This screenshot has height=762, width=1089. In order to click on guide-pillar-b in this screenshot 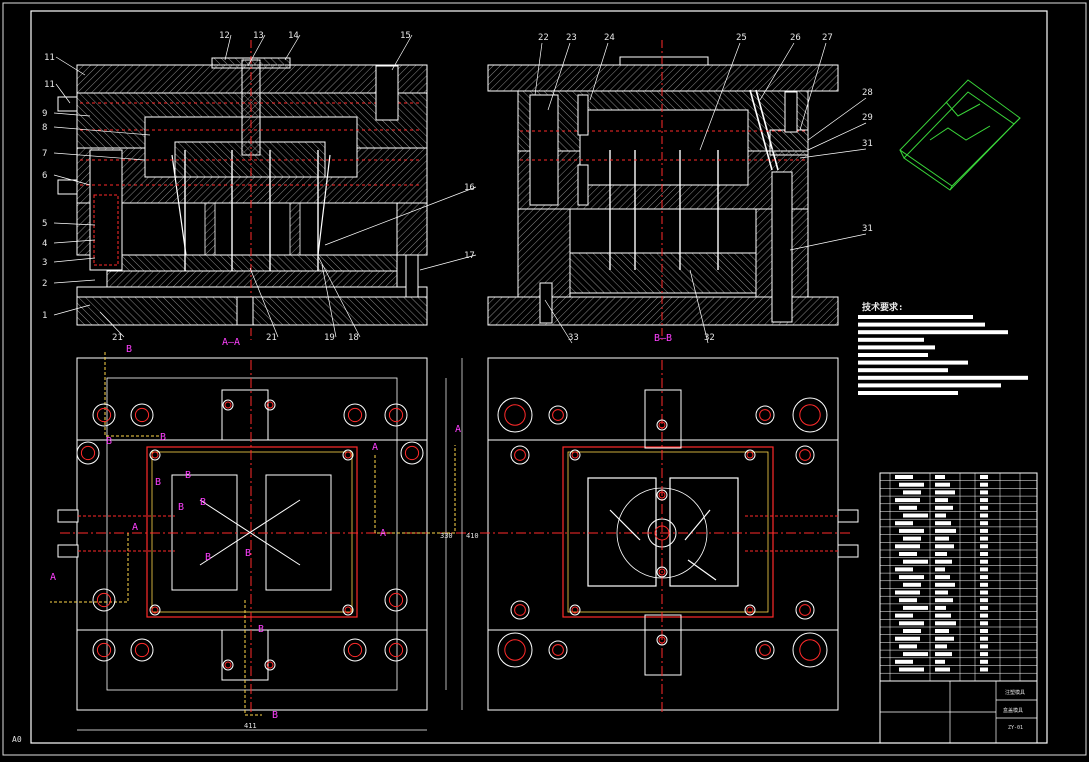, I will do `click(782, 247)`.